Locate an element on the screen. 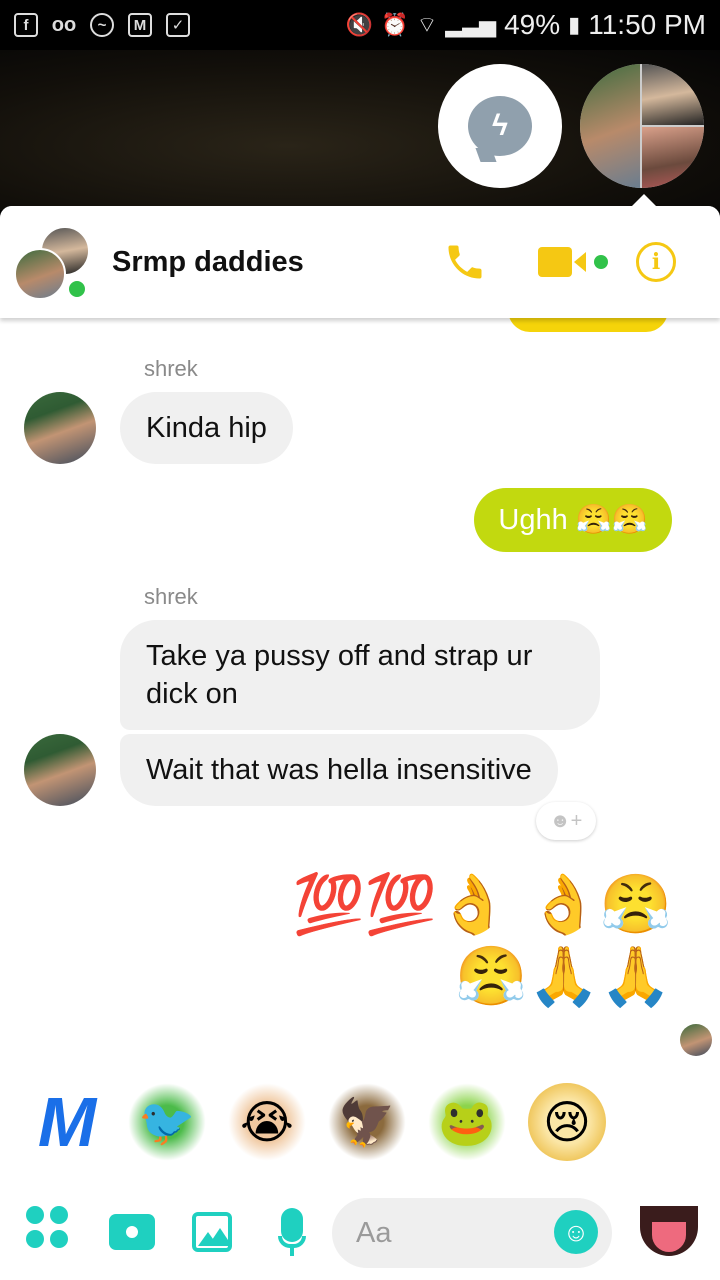  system-icons: 🔇 ⏰ ⌔ ▂▃▅ 49% ▮ 11:50 PM is located at coordinates (526, 25).